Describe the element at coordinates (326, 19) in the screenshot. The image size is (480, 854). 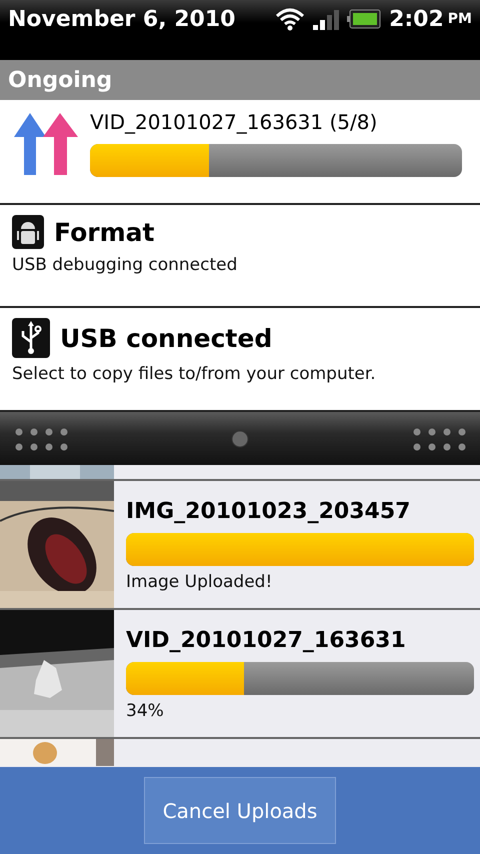
I see `signal-icon` at that location.